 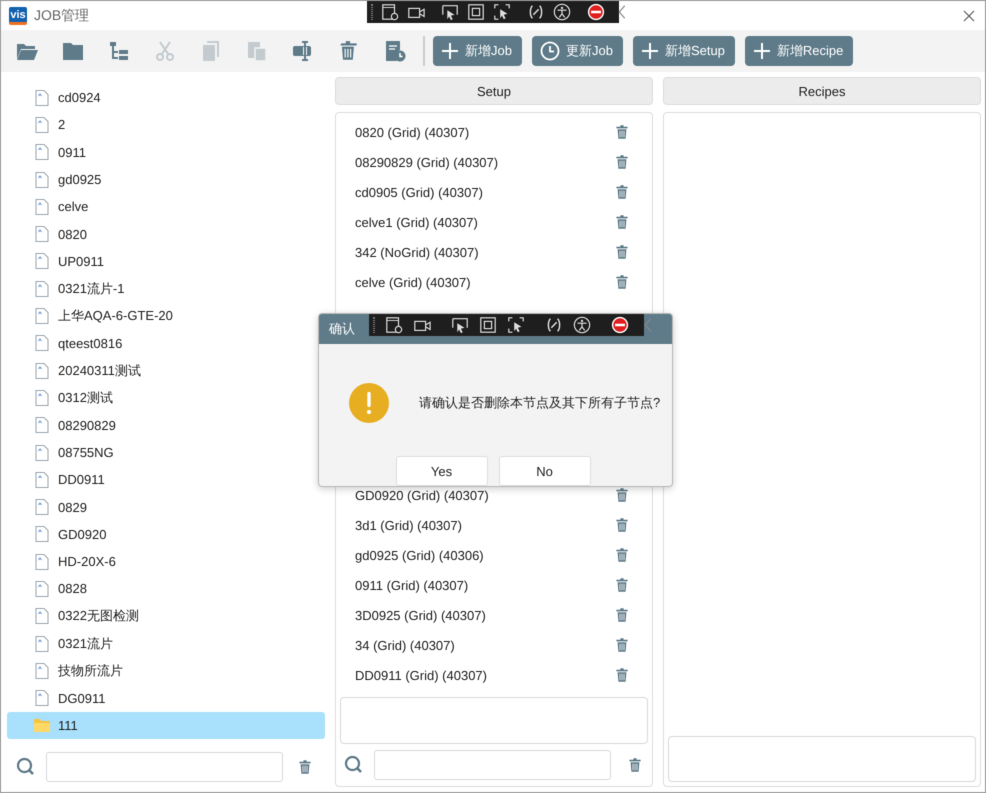 What do you see at coordinates (166, 562) in the screenshot?
I see `tree-item: HD-20X-6` at bounding box center [166, 562].